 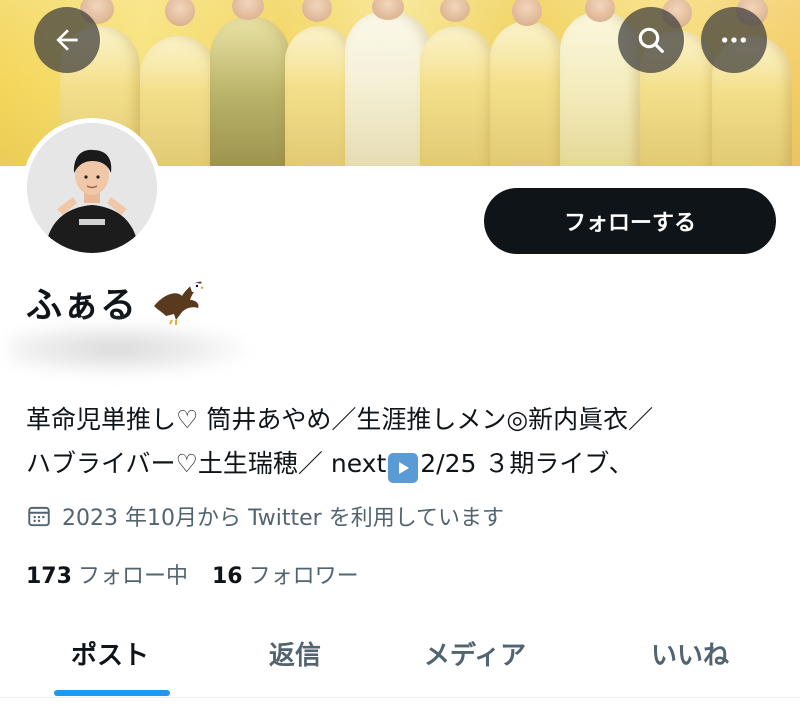 I want to click on search-icon, so click(x=651, y=40).